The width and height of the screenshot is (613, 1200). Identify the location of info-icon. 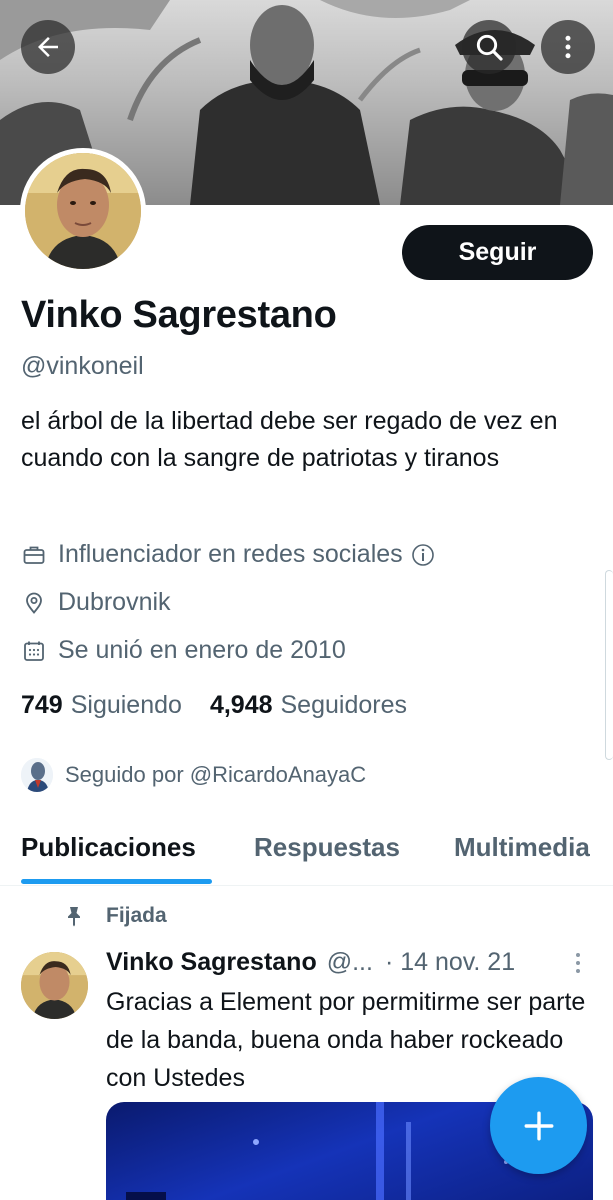
(423, 555).